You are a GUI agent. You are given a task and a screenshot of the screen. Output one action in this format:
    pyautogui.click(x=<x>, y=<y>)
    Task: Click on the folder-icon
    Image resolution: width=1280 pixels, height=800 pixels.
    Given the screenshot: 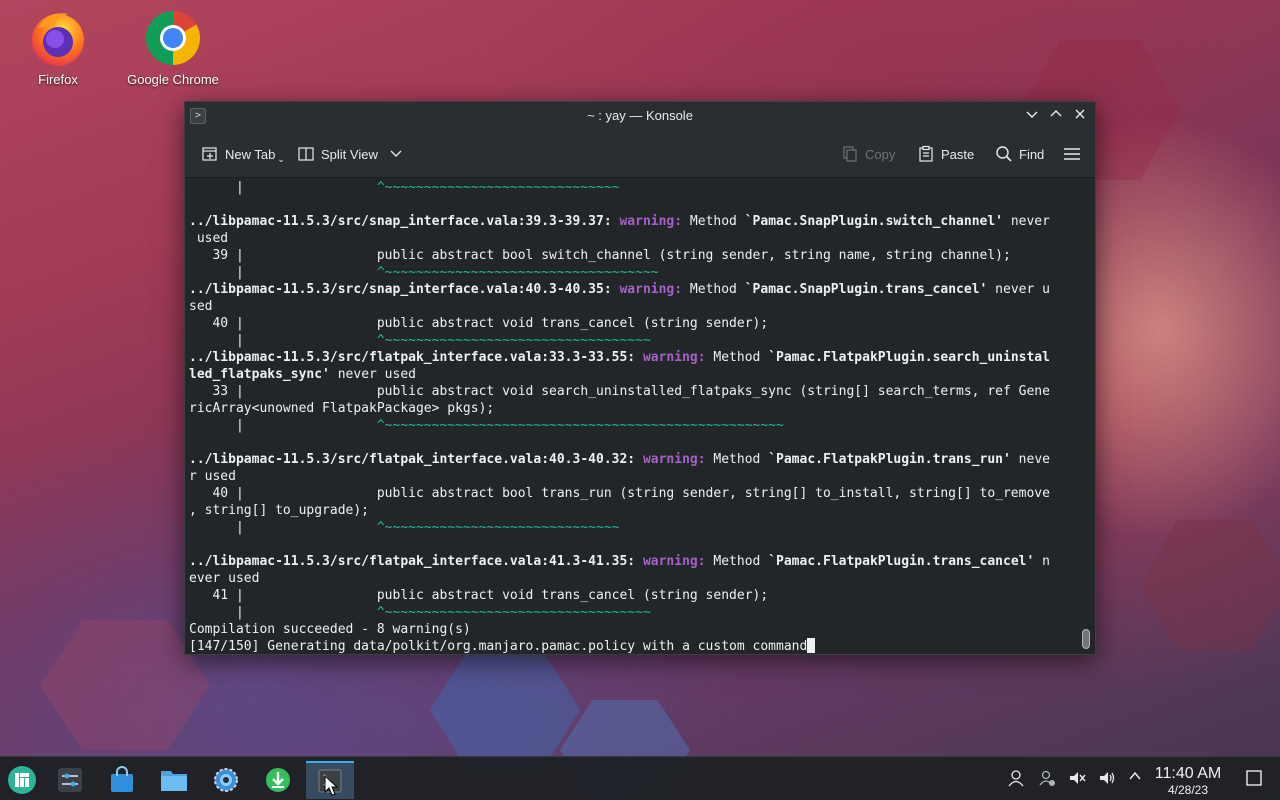 What is the action you would take?
    pyautogui.click(x=174, y=781)
    